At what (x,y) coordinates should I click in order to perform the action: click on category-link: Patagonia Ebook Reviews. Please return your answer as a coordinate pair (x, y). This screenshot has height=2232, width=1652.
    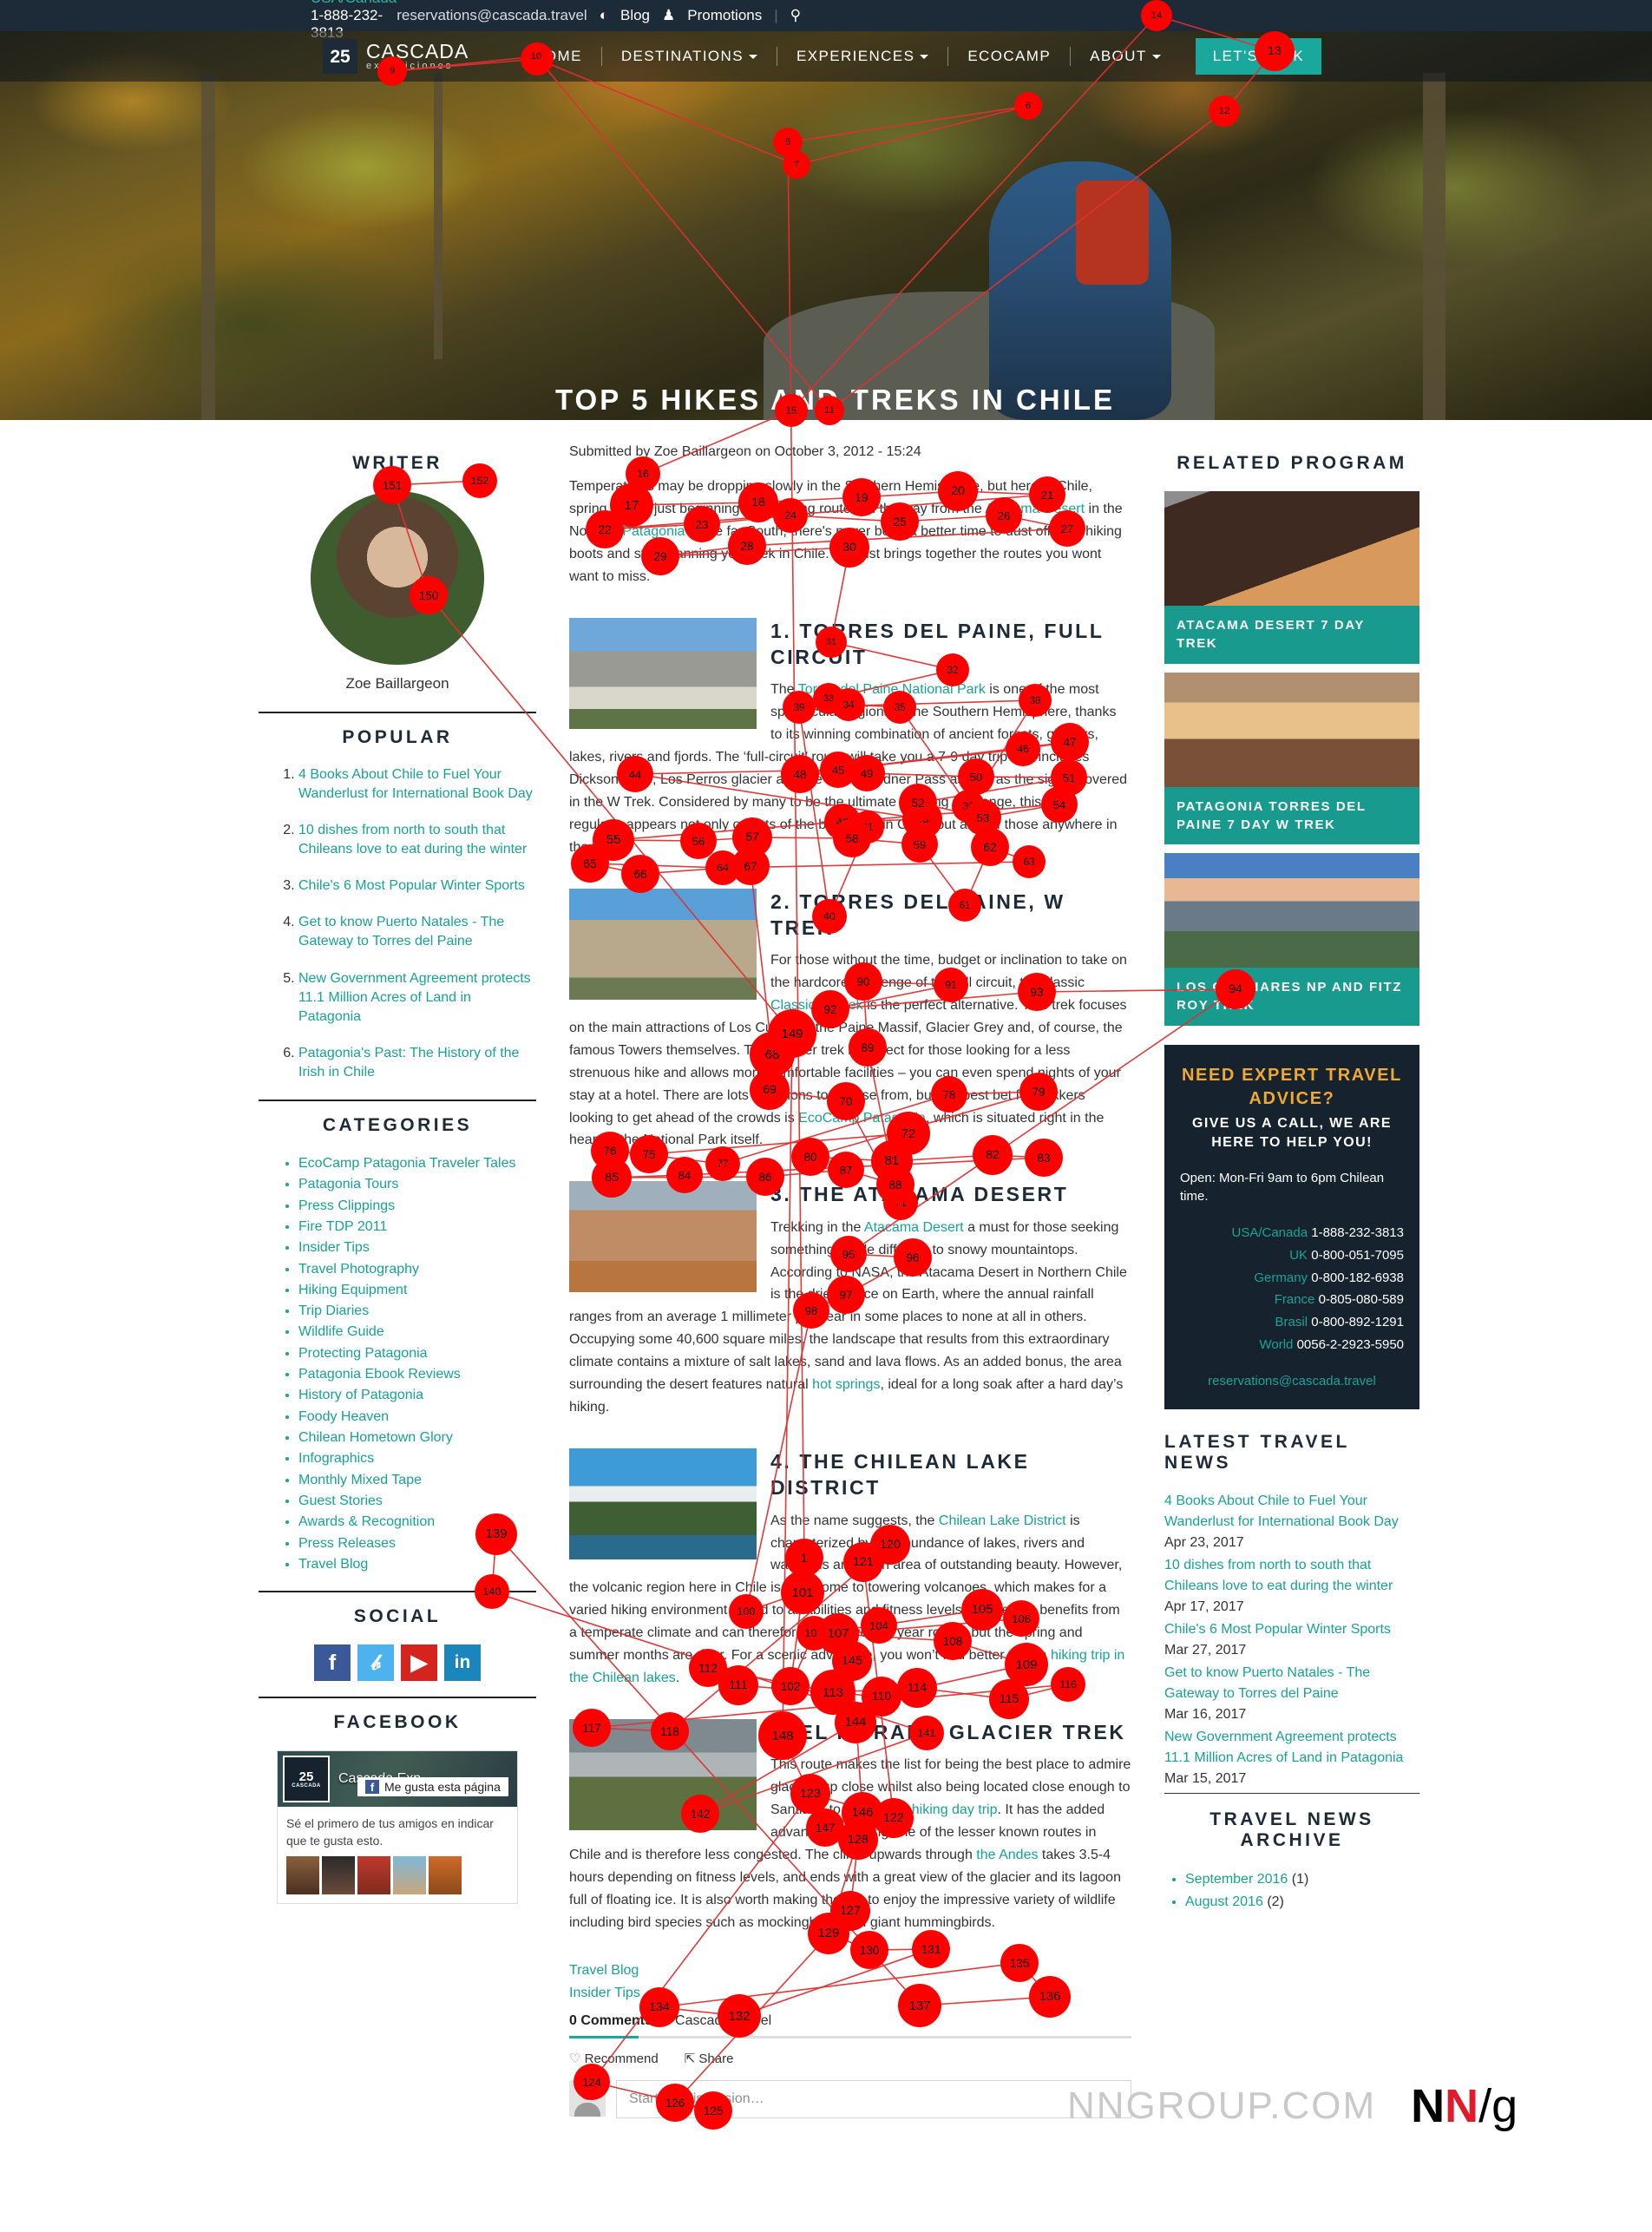
    Looking at the image, I should click on (379, 1374).